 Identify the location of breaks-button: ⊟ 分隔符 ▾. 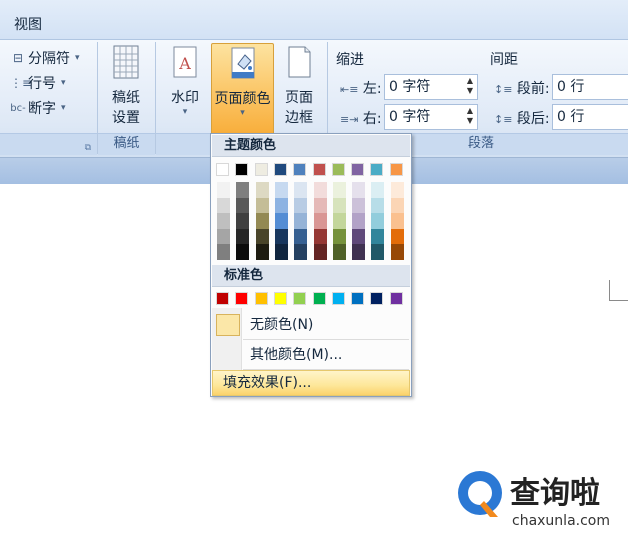
(45, 58).